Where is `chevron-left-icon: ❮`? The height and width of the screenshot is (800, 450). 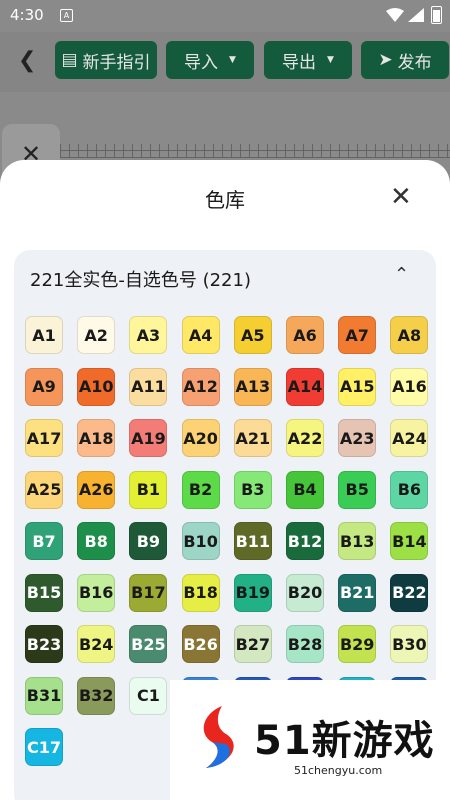 chevron-left-icon: ❮ is located at coordinates (27, 60).